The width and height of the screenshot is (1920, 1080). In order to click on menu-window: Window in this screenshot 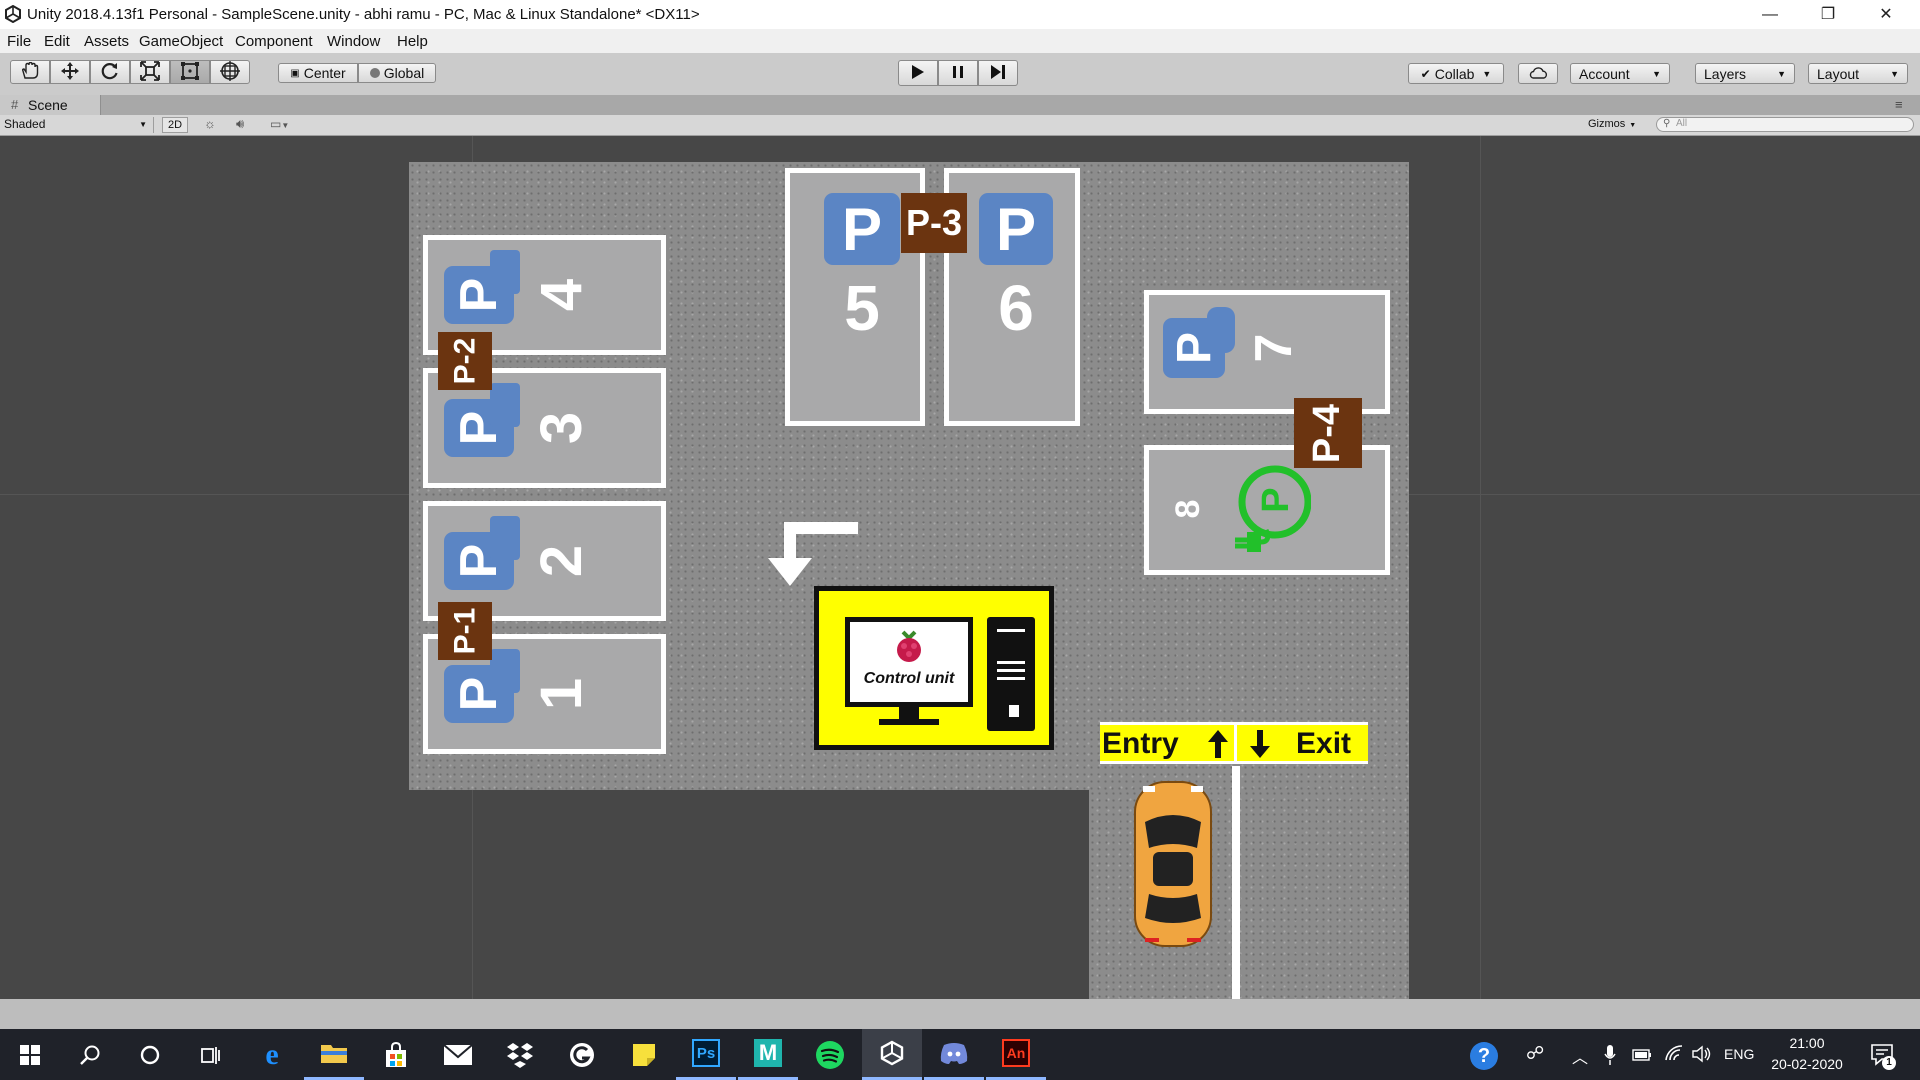, I will do `click(353, 41)`.